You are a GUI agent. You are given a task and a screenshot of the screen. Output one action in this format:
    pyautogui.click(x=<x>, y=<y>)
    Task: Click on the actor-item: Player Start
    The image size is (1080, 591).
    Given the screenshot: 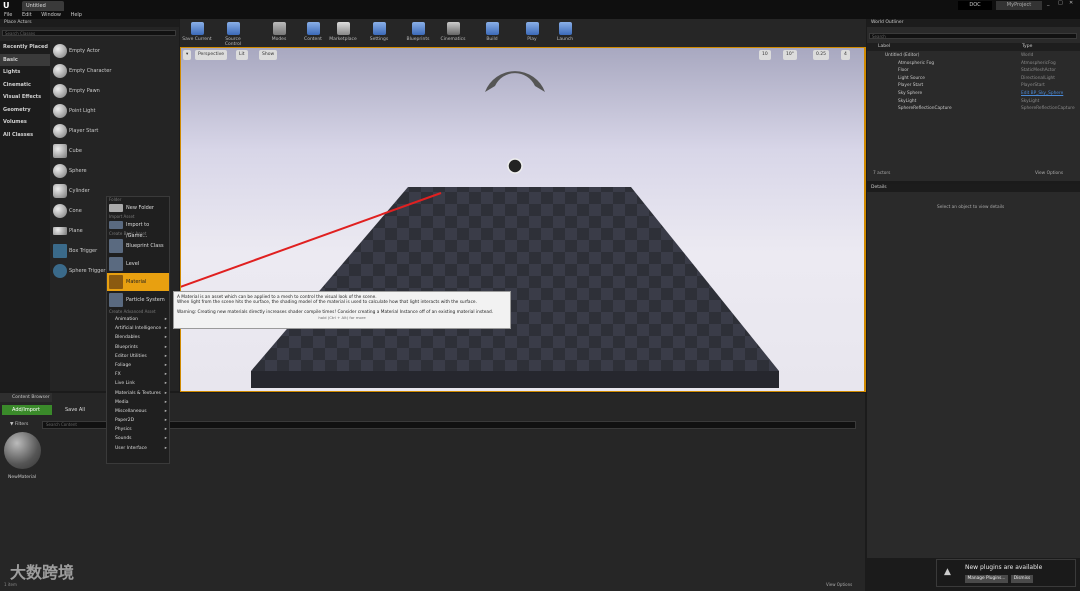 What is the action you would take?
    pyautogui.click(x=114, y=131)
    